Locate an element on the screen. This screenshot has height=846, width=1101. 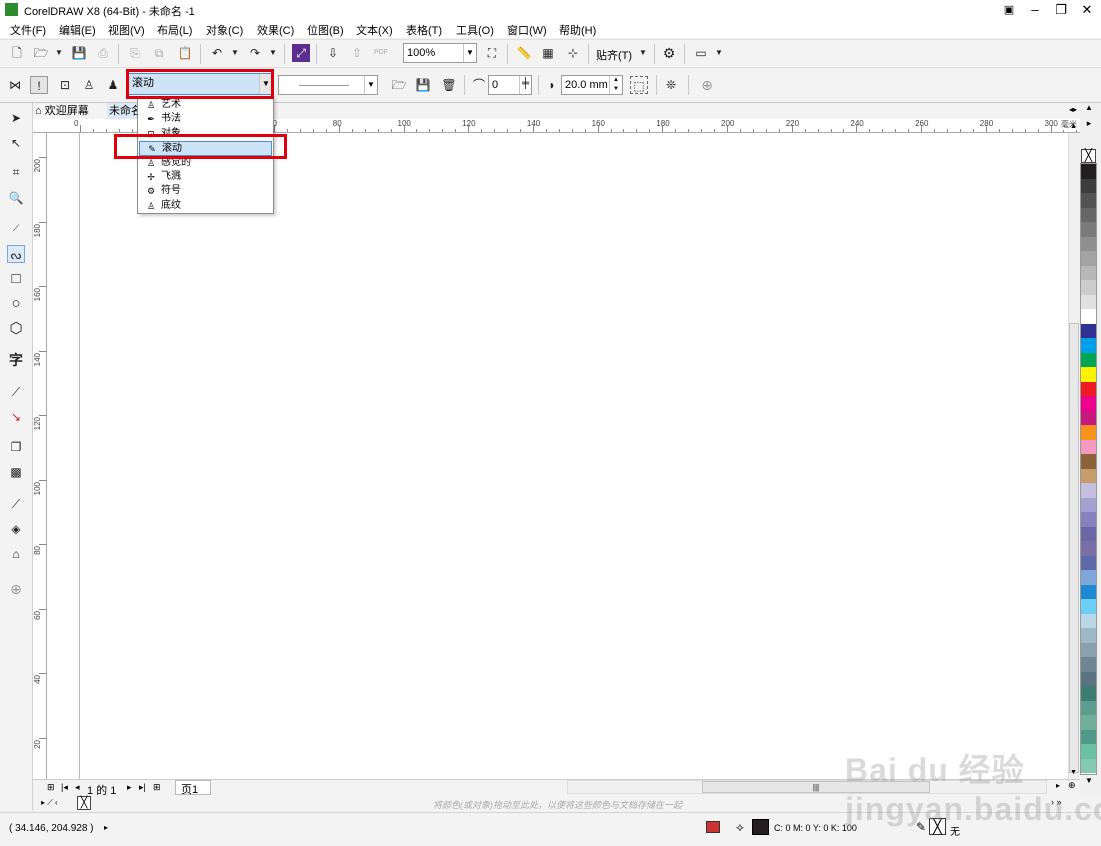
publish-pdf-icon: PDF is located at coordinates (381, 53).